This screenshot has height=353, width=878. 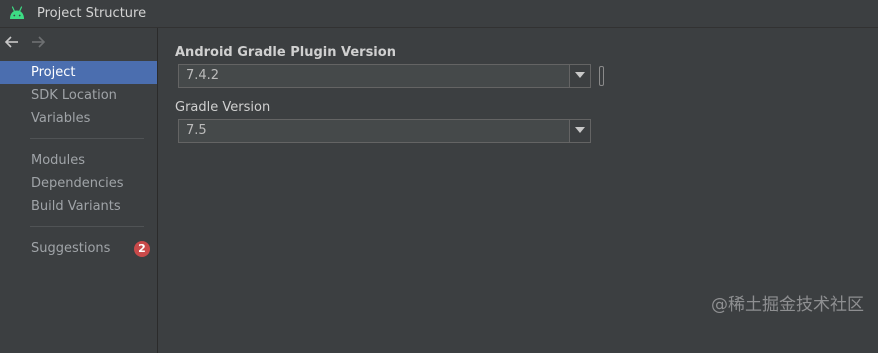 I want to click on sidebar-item-dependencies: Dependencies, so click(x=78, y=183).